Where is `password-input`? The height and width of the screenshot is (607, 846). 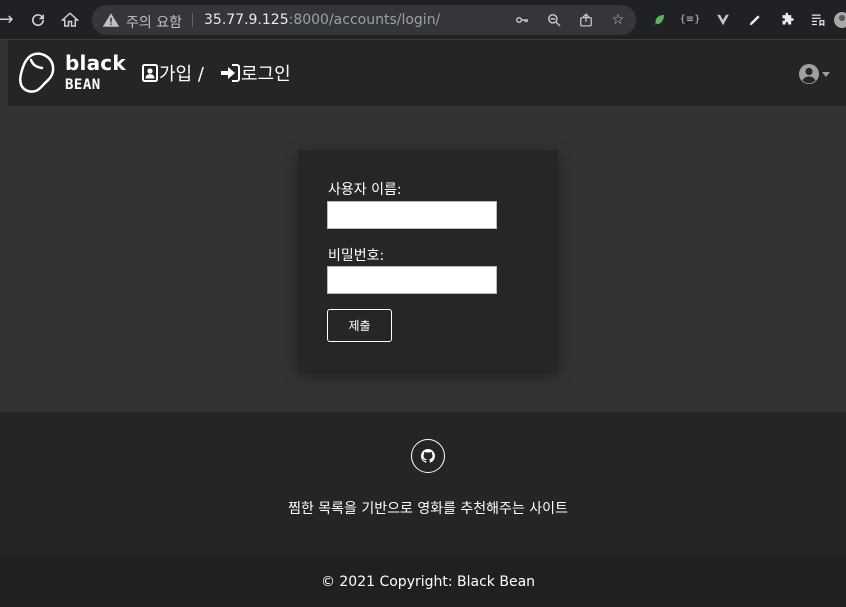
password-input is located at coordinates (412, 280).